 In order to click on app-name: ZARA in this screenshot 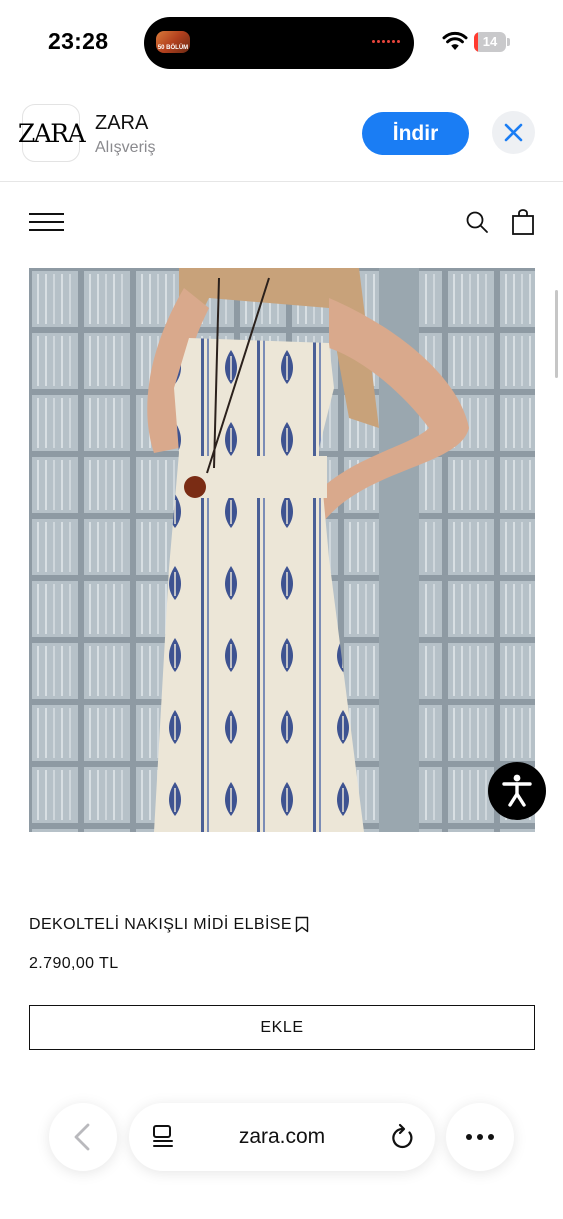, I will do `click(122, 123)`.